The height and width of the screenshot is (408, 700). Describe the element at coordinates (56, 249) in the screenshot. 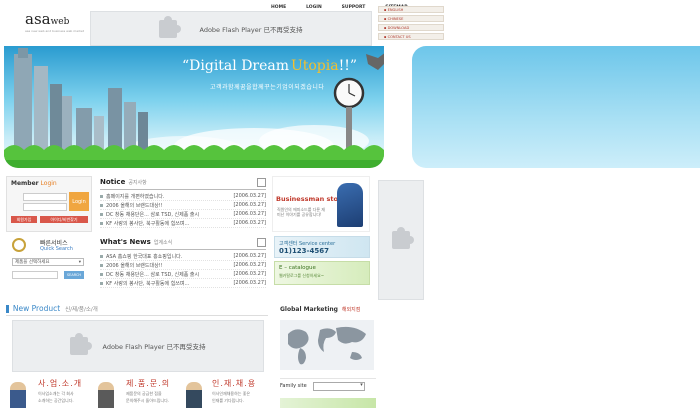

I see `quick-search-subtitle: Quick Search` at that location.